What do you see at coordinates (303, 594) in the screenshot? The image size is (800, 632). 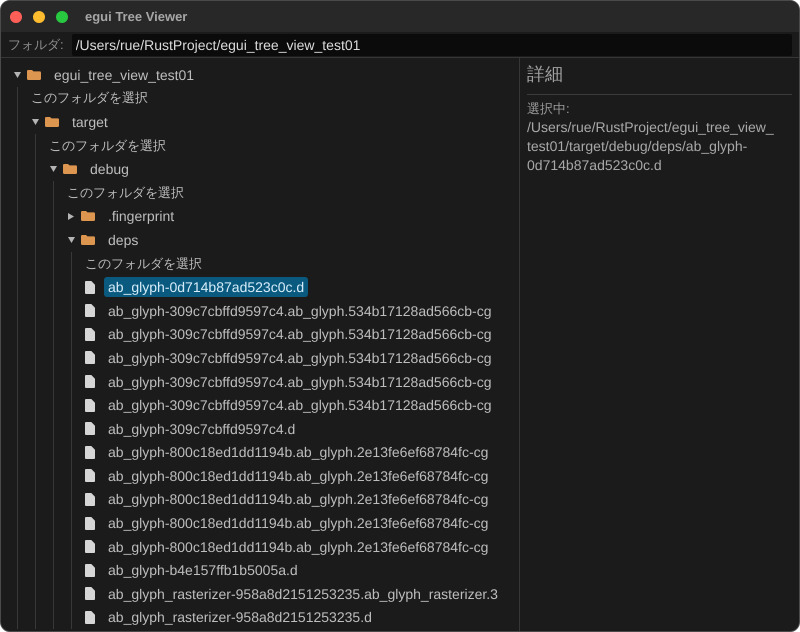 I see `file-item: ab_glyph_rasterizer-958a8d2151253235.ab_glyph_rasterizer.3` at bounding box center [303, 594].